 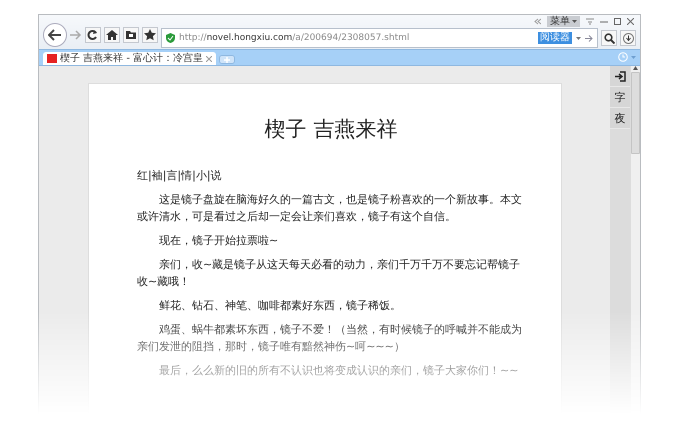 I want to click on home-button, so click(x=112, y=35).